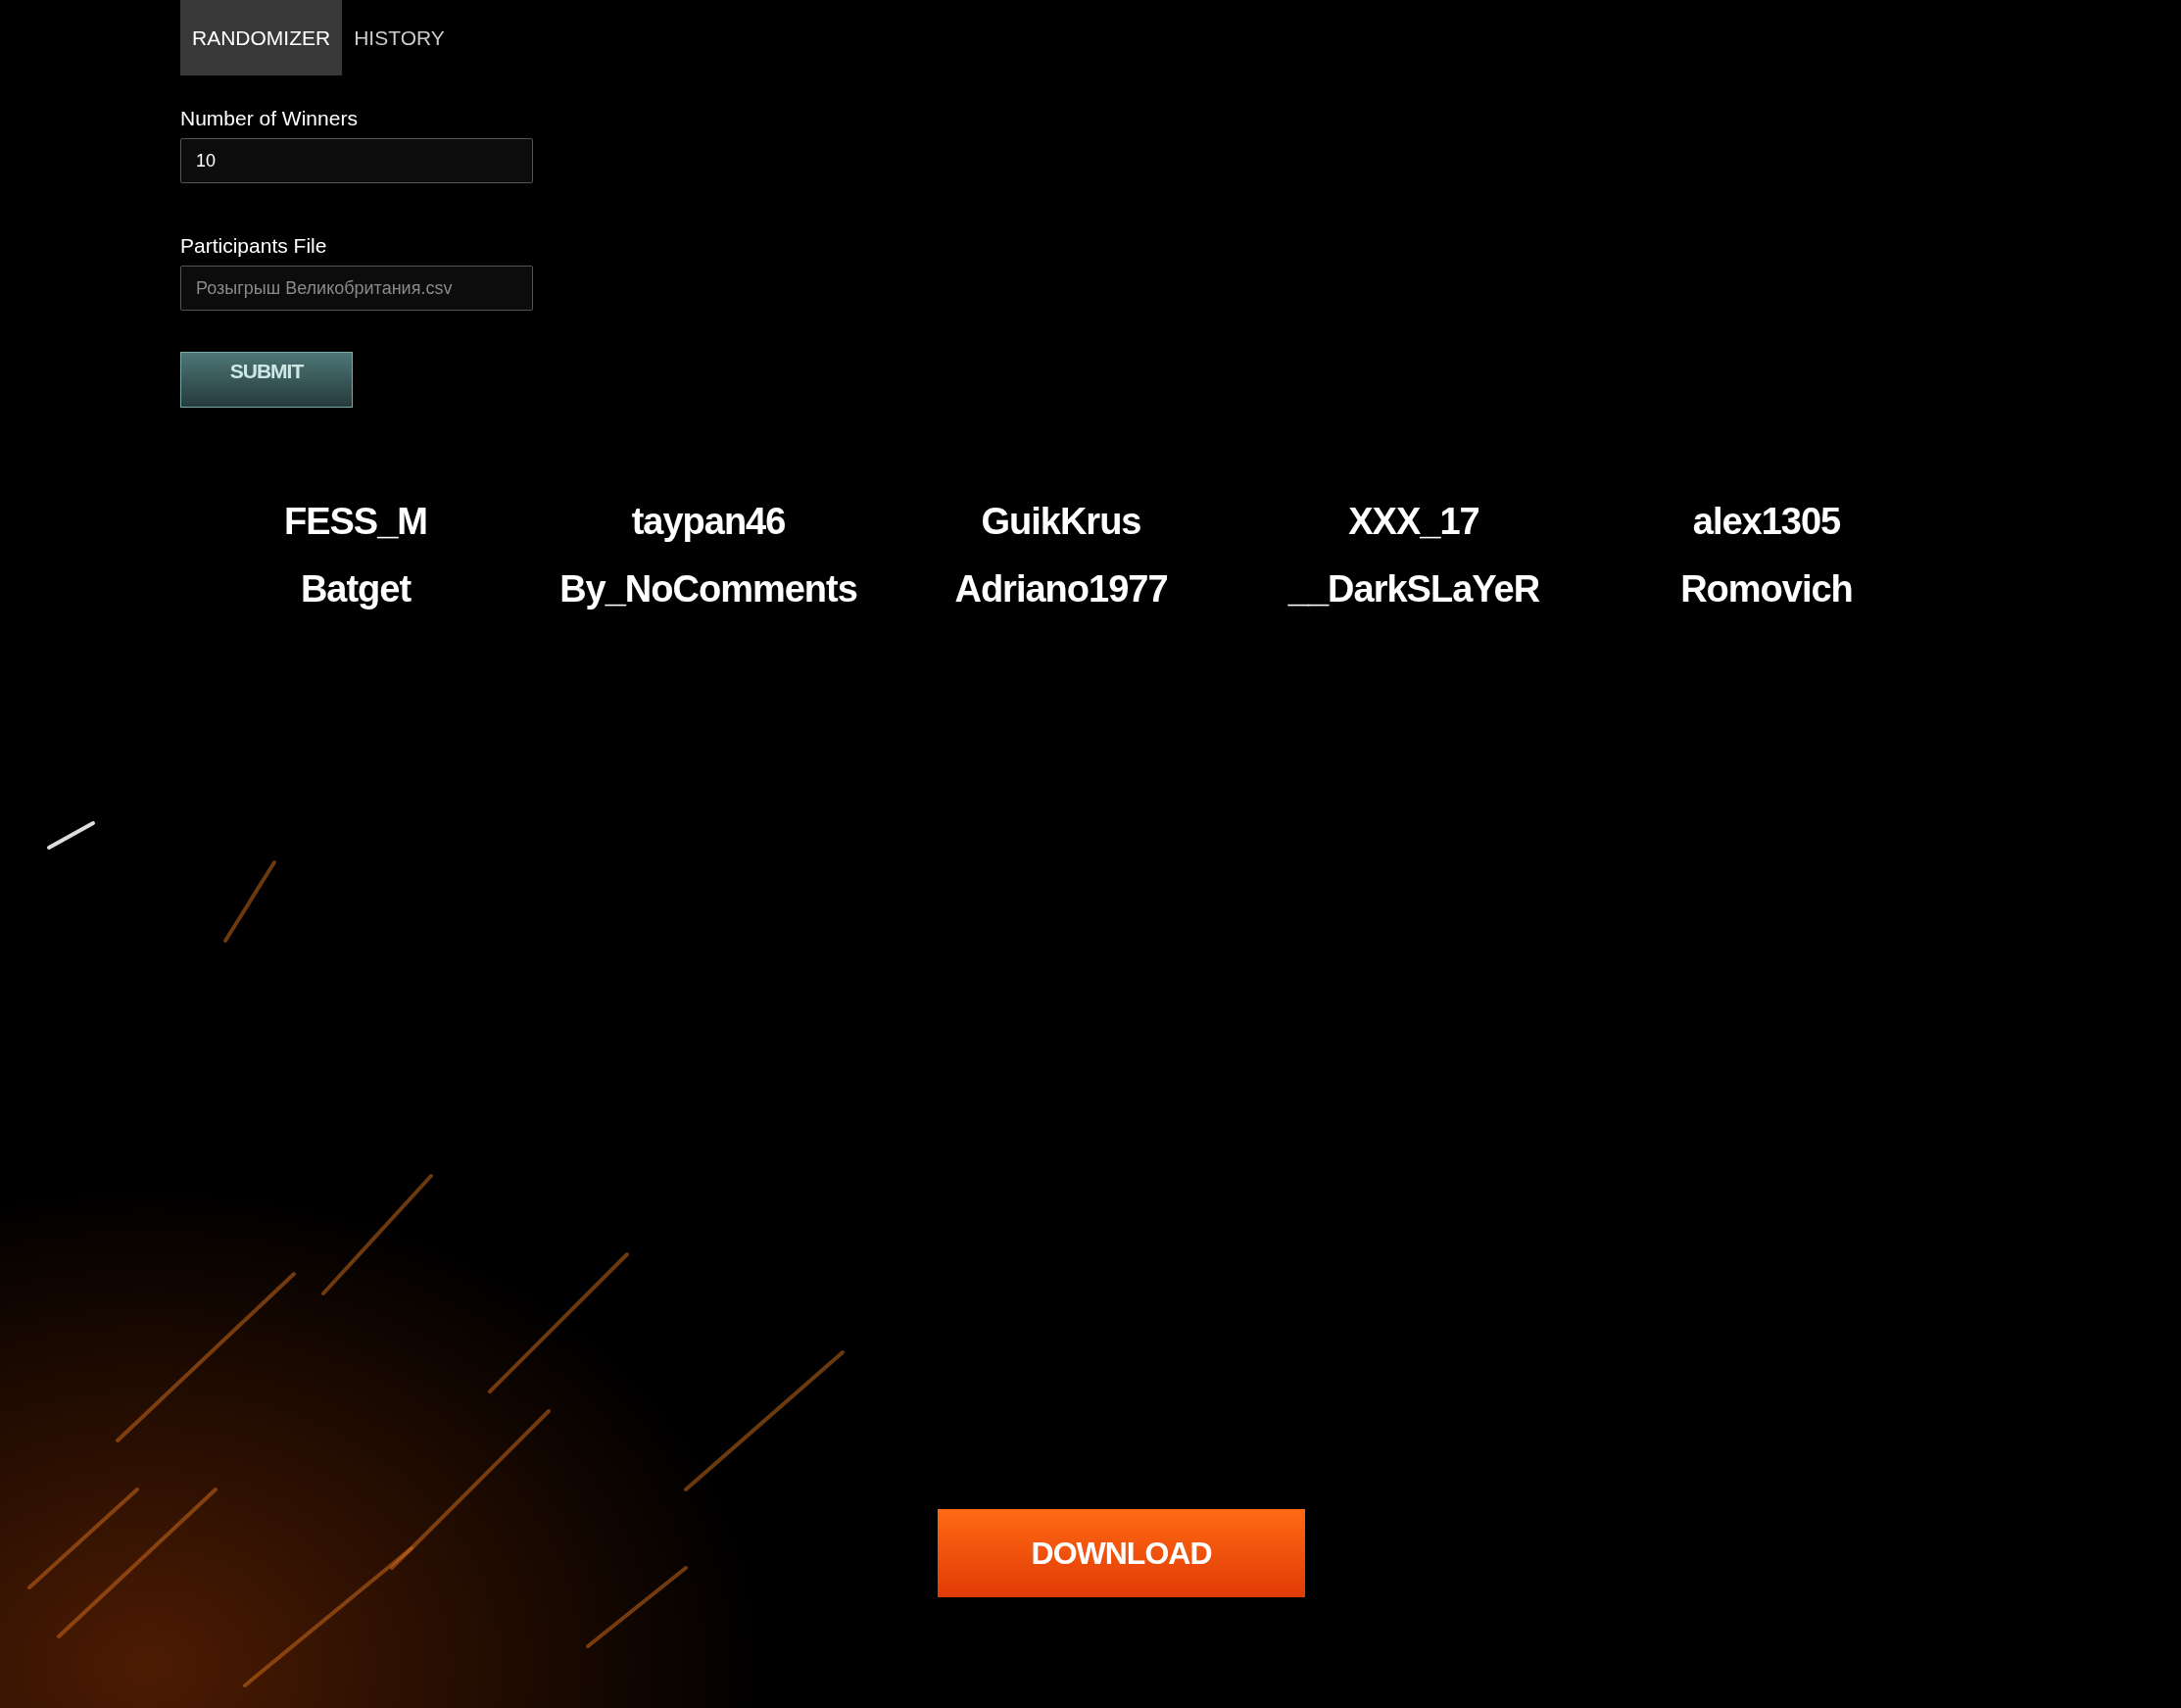 This screenshot has width=2181, height=1708. Describe the element at coordinates (355, 522) in the screenshot. I see `winner-name: FESS_M` at that location.